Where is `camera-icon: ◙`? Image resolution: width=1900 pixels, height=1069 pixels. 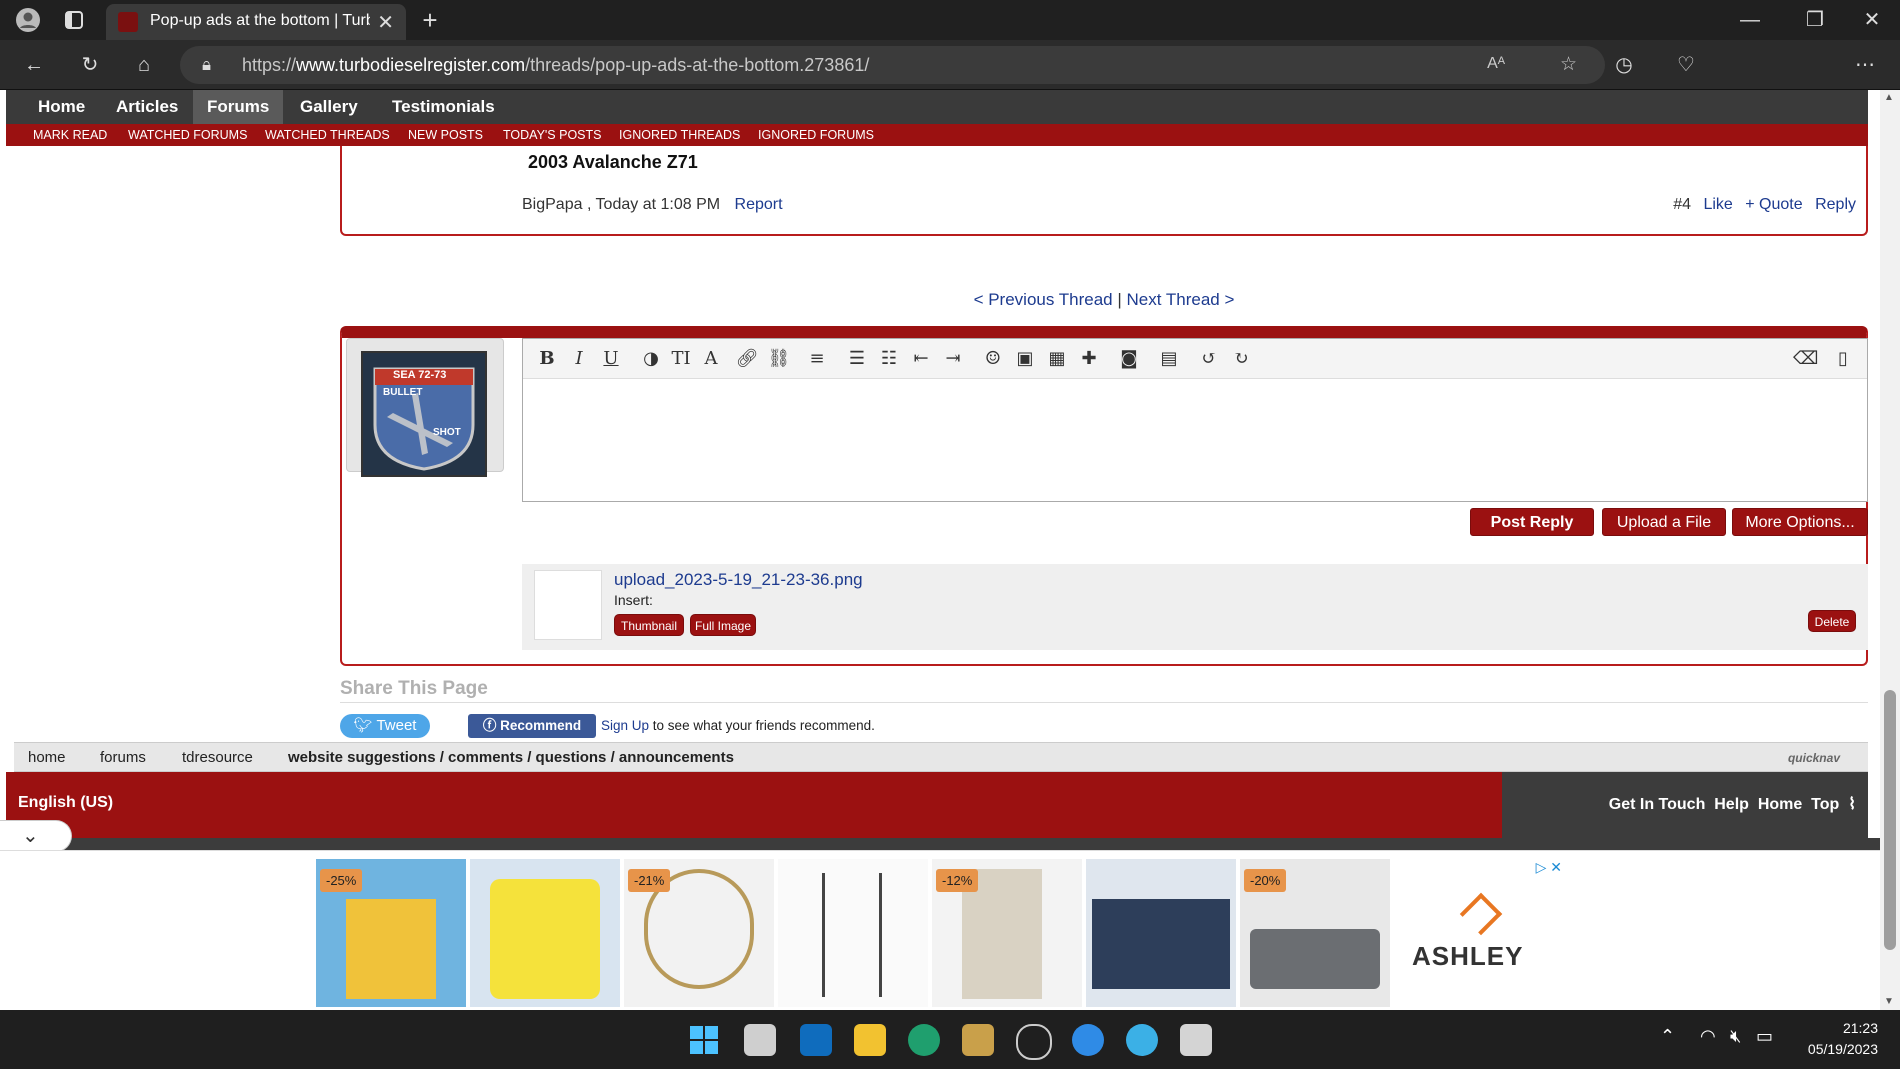 camera-icon: ◙ is located at coordinates (1129, 359).